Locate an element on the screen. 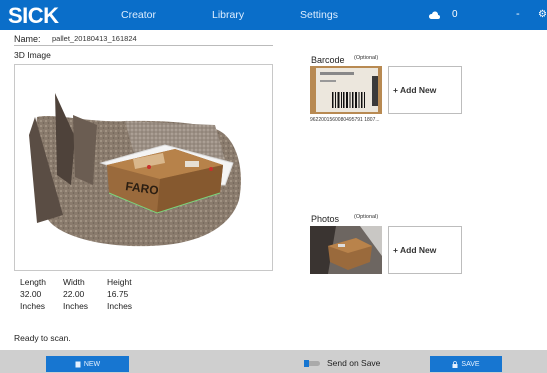 Image resolution: width=547 pixels, height=373 pixels. name-underline is located at coordinates (143, 45).